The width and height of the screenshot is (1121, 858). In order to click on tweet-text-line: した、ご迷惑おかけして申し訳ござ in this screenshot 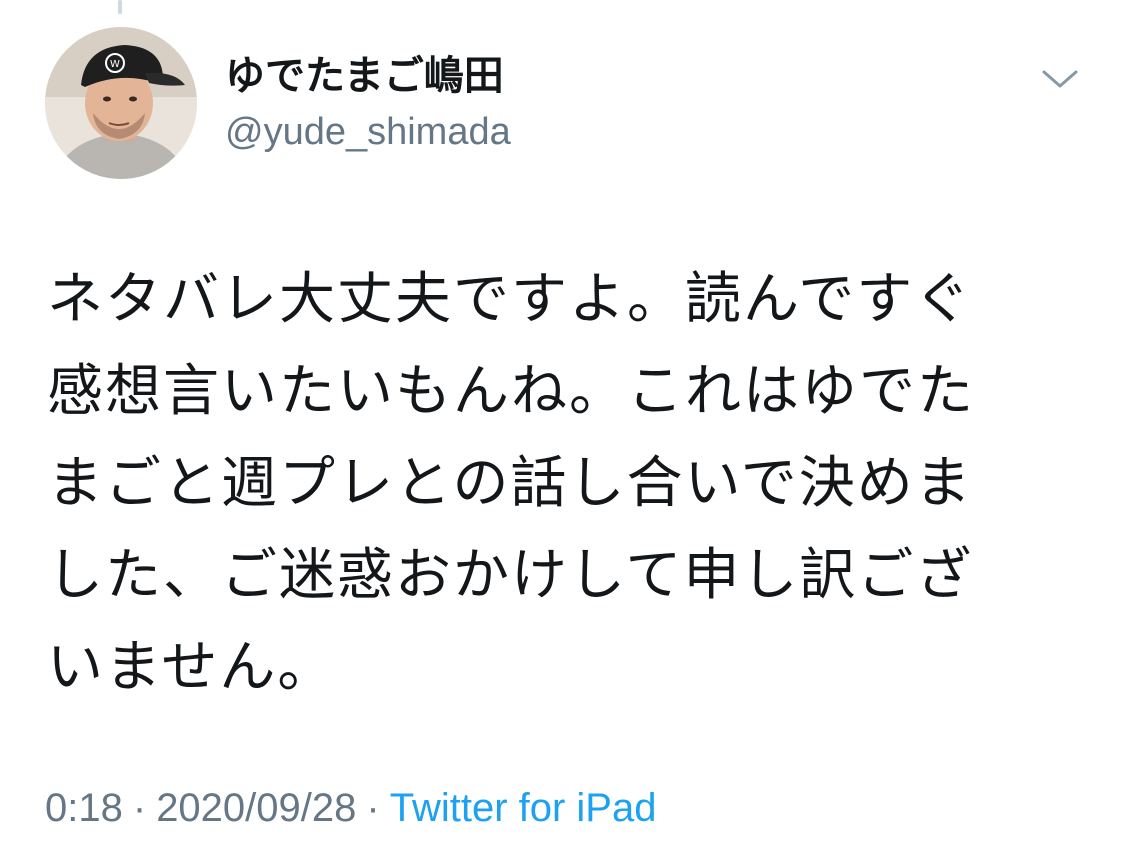, I will do `click(510, 575)`.